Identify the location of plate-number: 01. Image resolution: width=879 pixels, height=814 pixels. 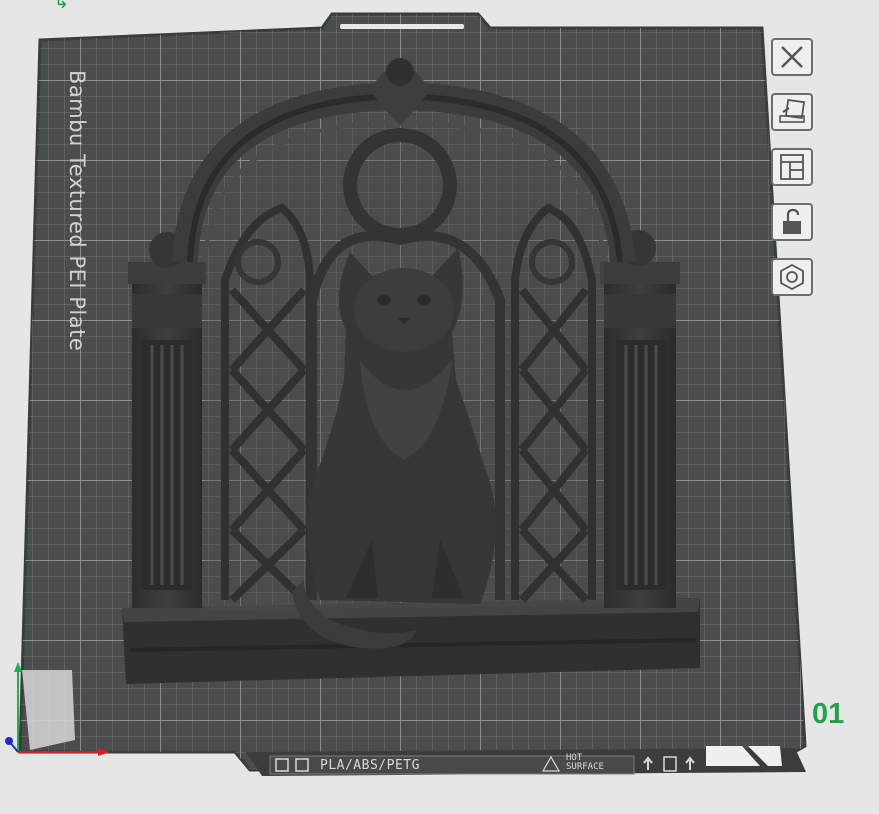
(828, 714).